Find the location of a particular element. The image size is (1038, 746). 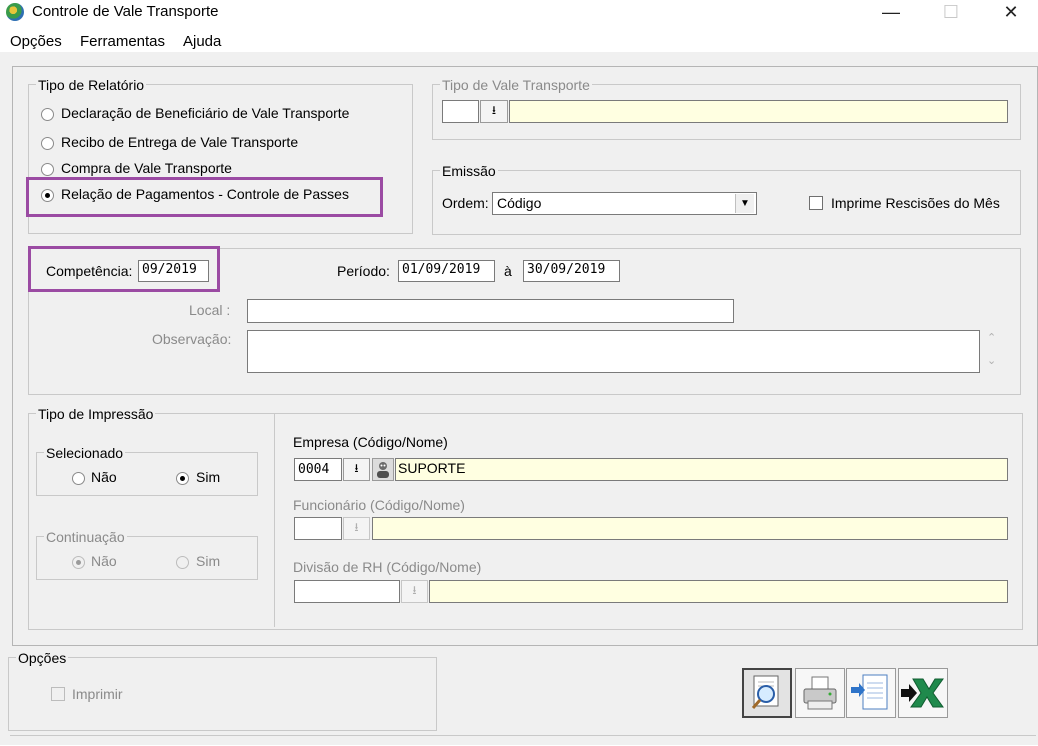

funcionario-label: Funcionário (Código/Nome) is located at coordinates (379, 505).